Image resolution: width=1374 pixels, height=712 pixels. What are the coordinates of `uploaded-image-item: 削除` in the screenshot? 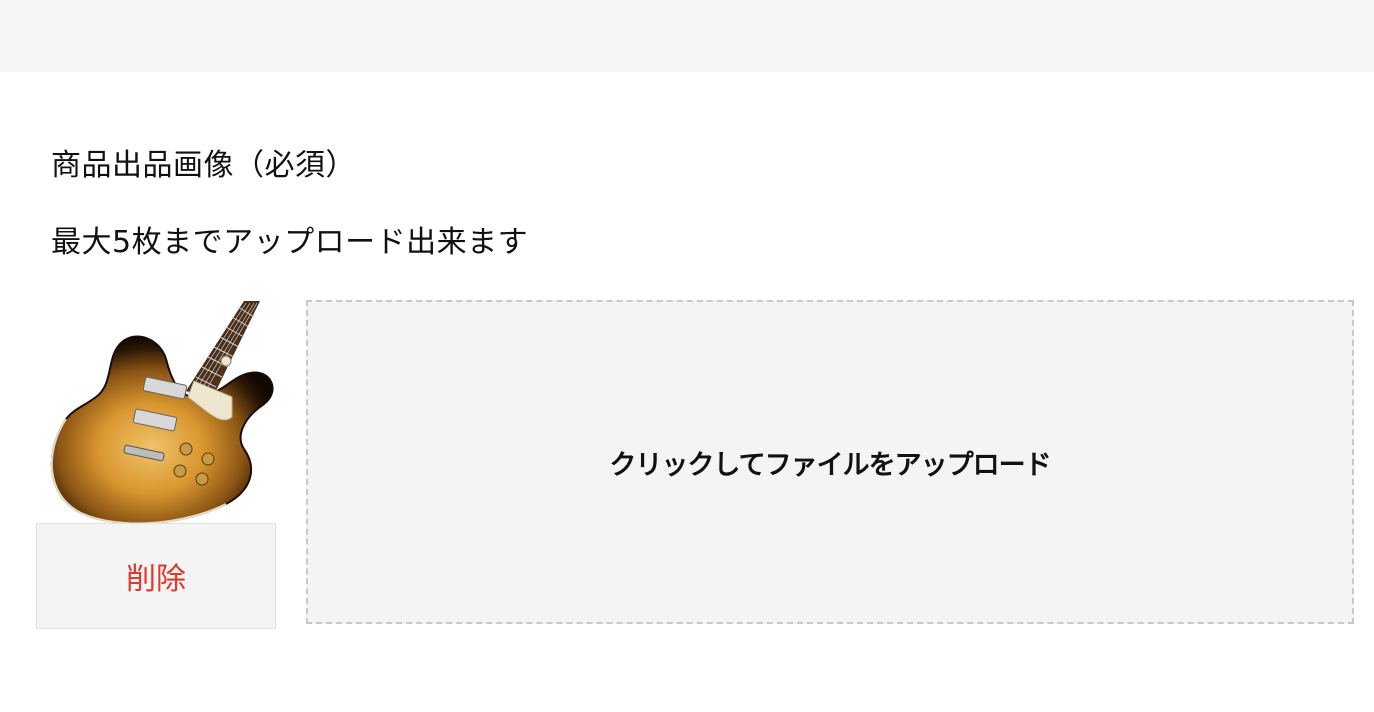 It's located at (156, 464).